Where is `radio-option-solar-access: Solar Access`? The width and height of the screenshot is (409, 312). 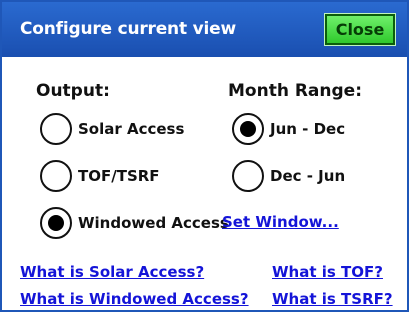 radio-option-solar-access: Solar Access is located at coordinates (112, 129).